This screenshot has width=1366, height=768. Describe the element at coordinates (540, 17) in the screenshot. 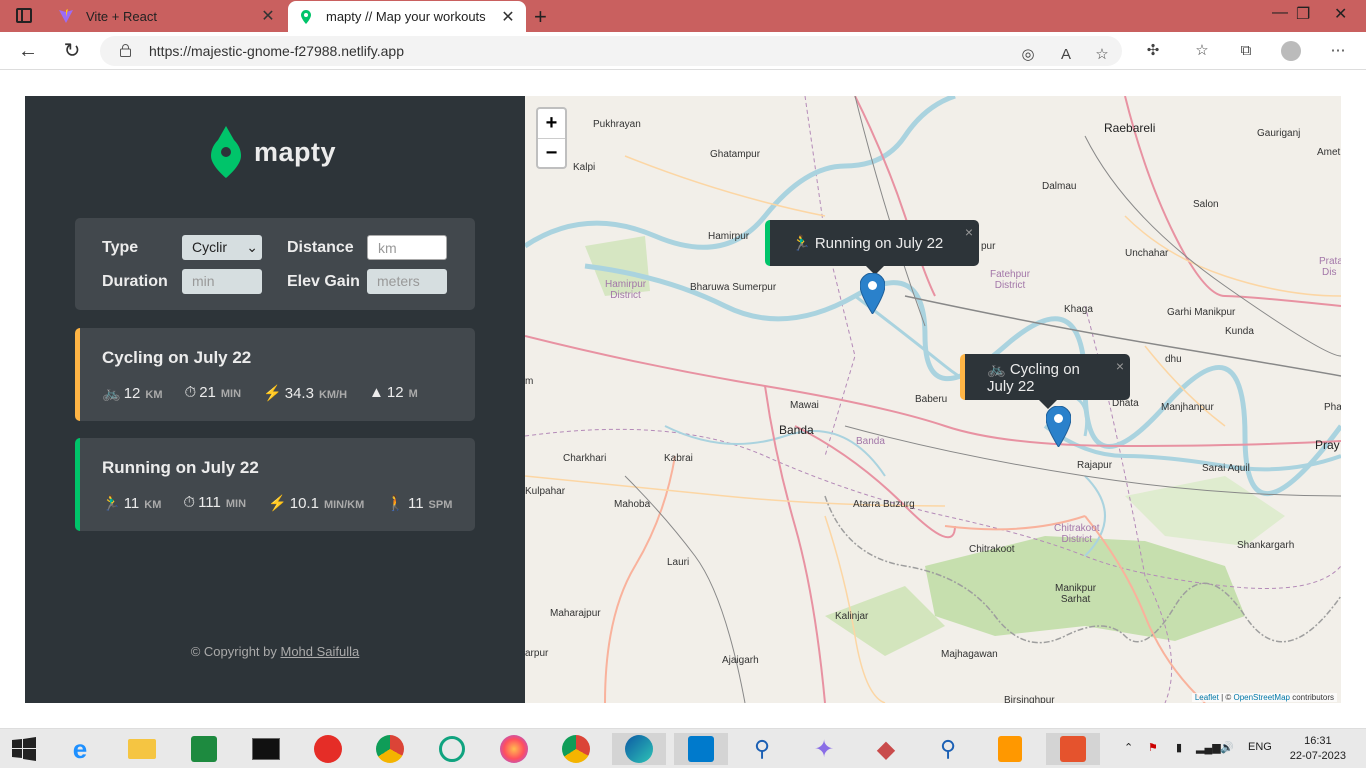

I see `new-tab-button: +` at that location.